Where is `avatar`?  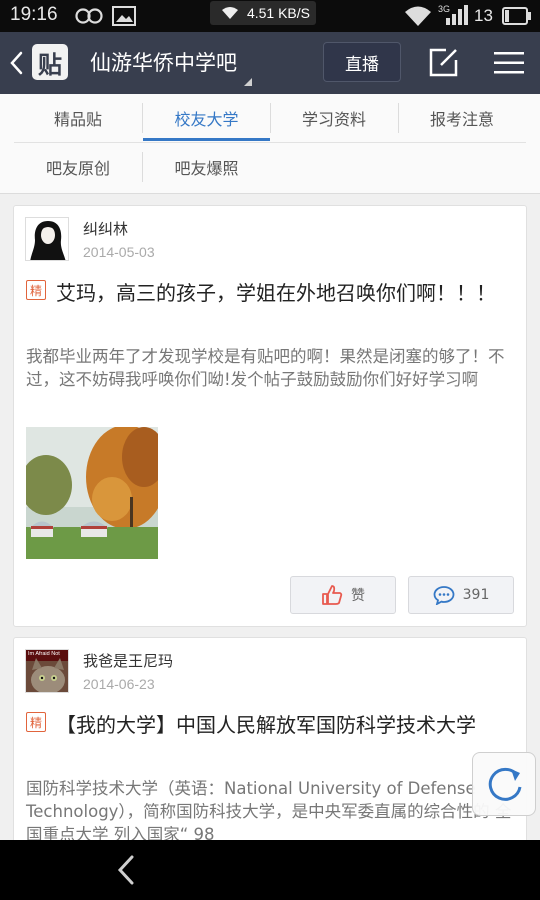 avatar is located at coordinates (47, 239).